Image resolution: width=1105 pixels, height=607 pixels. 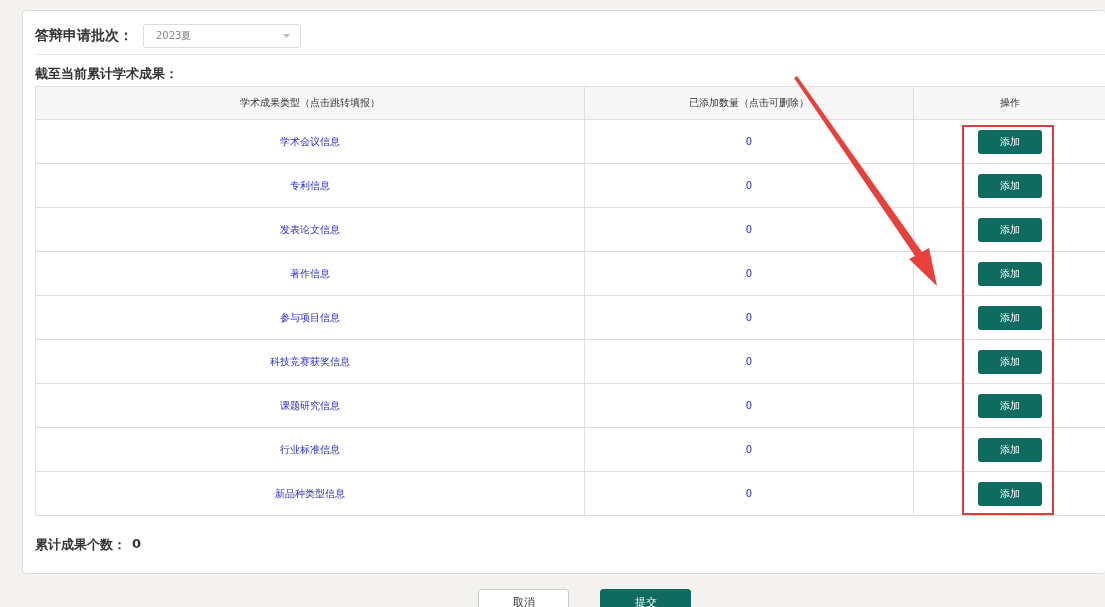 I want to click on total-value: 0, so click(x=137, y=544).